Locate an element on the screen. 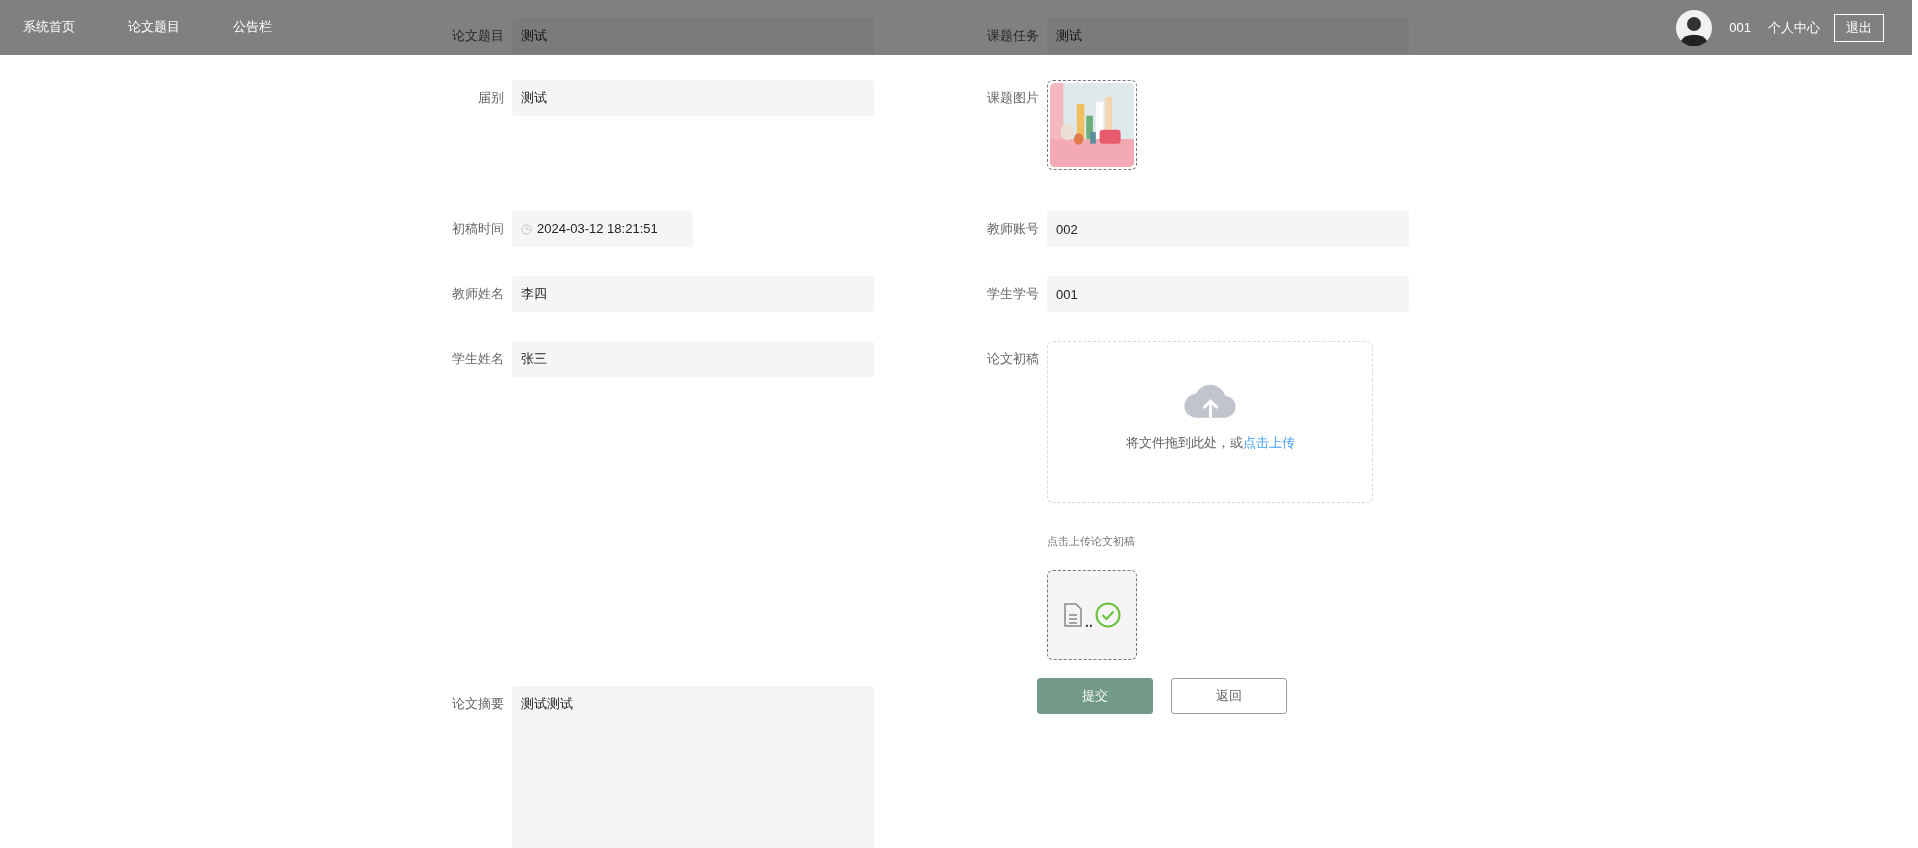  field-label: 教师姓名 is located at coordinates (478, 293).